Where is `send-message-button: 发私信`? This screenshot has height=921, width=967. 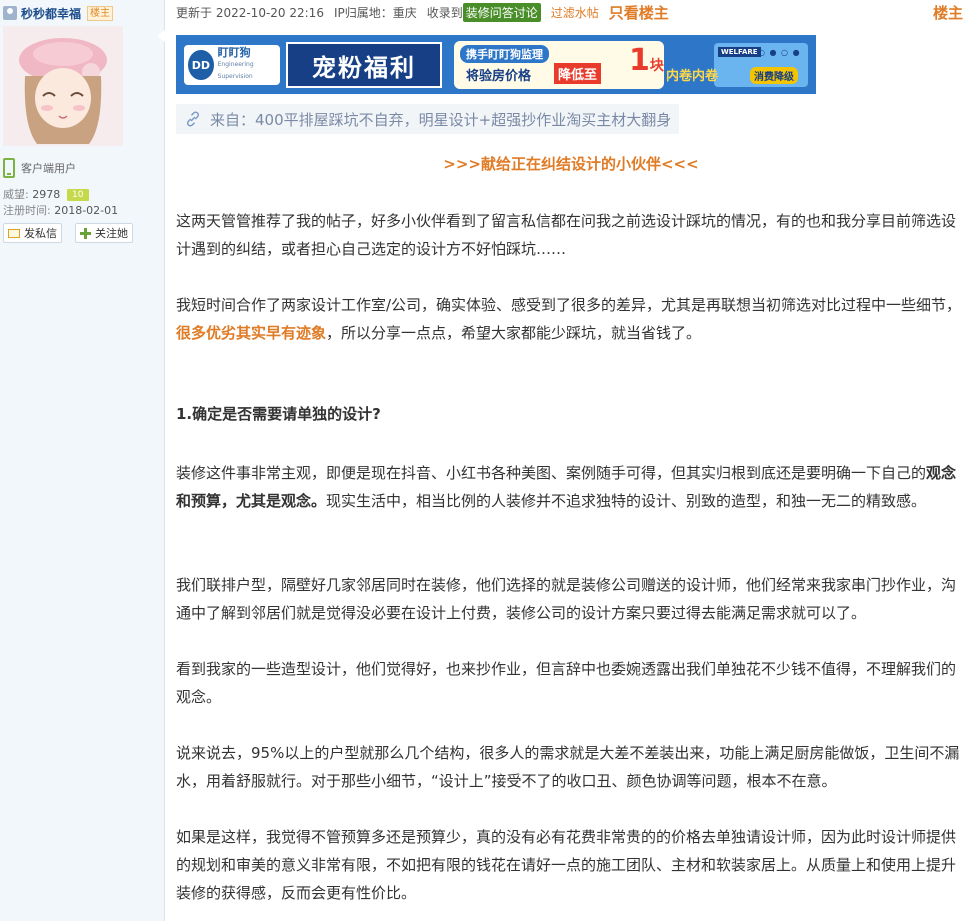 send-message-button: 发私信 is located at coordinates (32, 233).